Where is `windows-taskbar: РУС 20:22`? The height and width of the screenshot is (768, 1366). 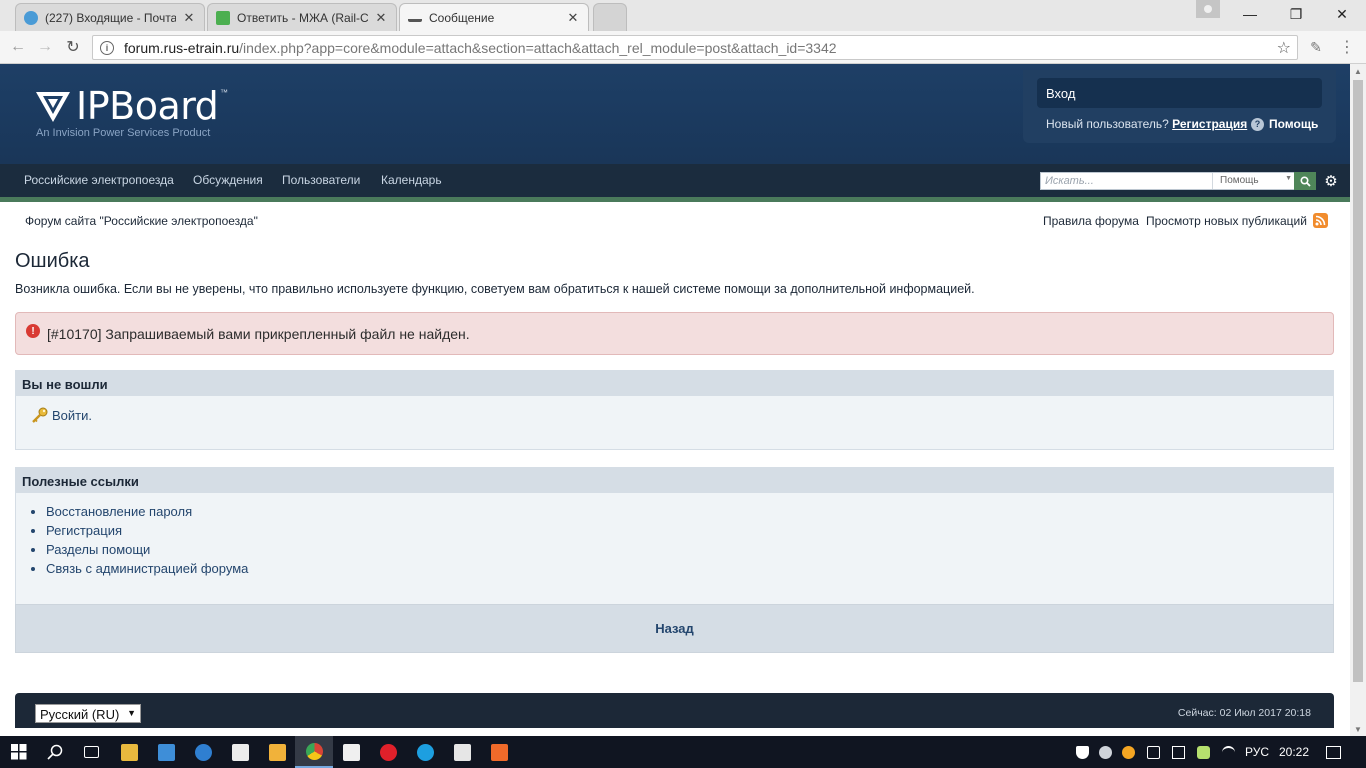
windows-taskbar: РУС 20:22 is located at coordinates (683, 752).